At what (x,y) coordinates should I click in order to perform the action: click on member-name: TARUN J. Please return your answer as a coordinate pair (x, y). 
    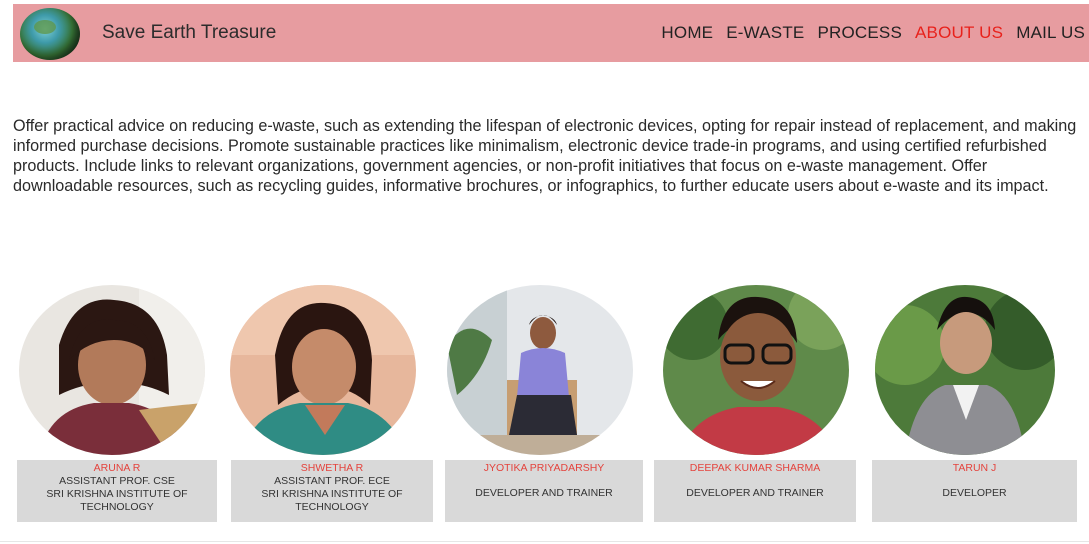
    Looking at the image, I should click on (974, 468).